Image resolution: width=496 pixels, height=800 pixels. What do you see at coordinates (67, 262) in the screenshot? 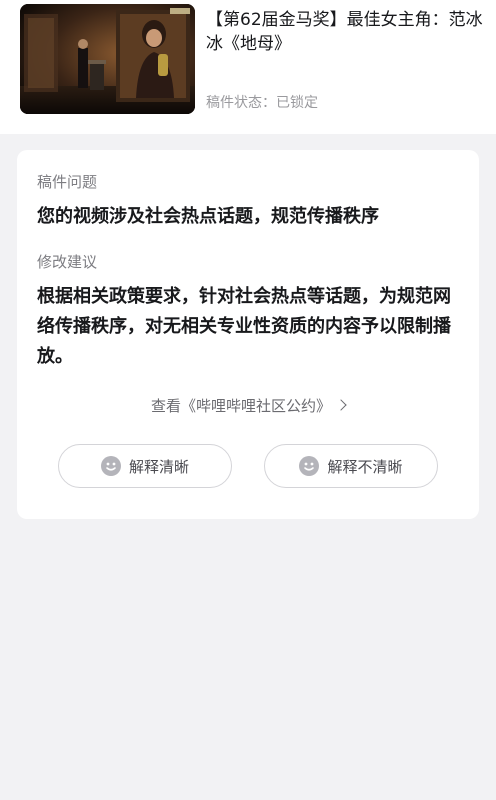
I see `suggestion-label: 修改建议` at bounding box center [67, 262].